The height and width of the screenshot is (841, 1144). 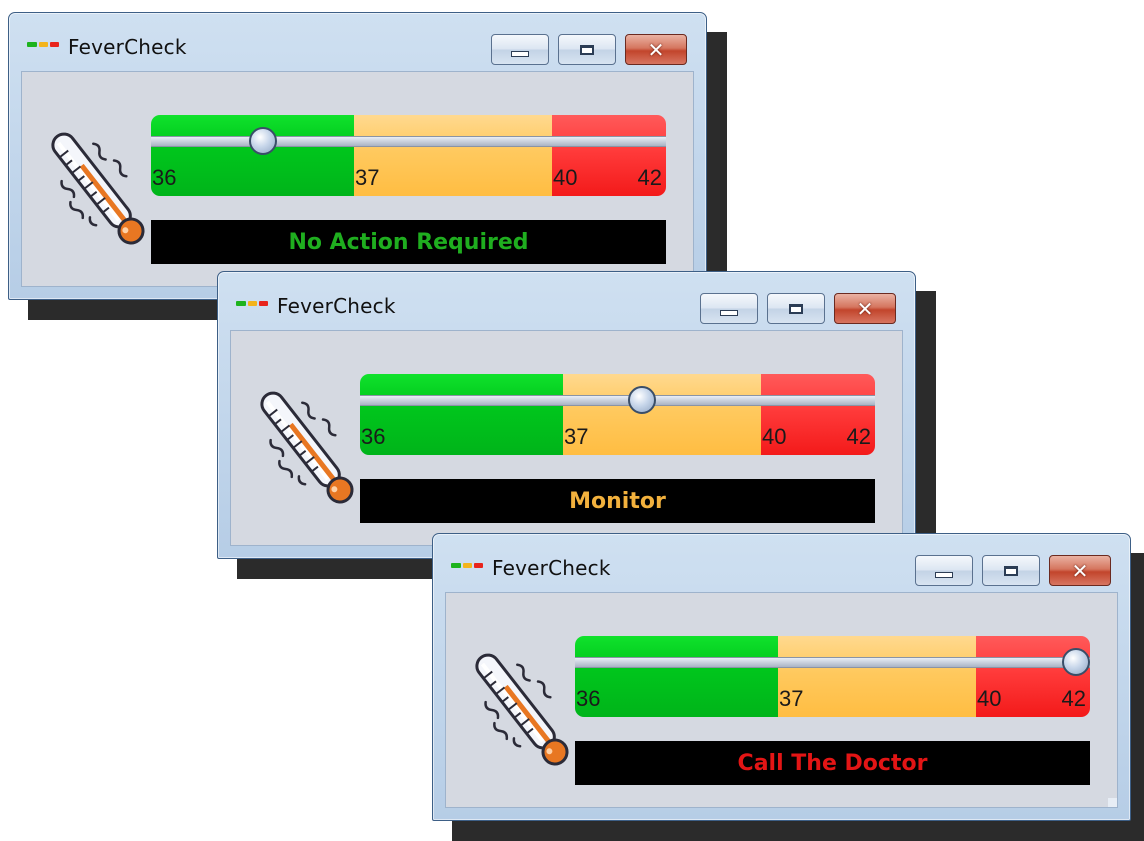 What do you see at coordinates (617, 501) in the screenshot?
I see `status-message: Monitor` at bounding box center [617, 501].